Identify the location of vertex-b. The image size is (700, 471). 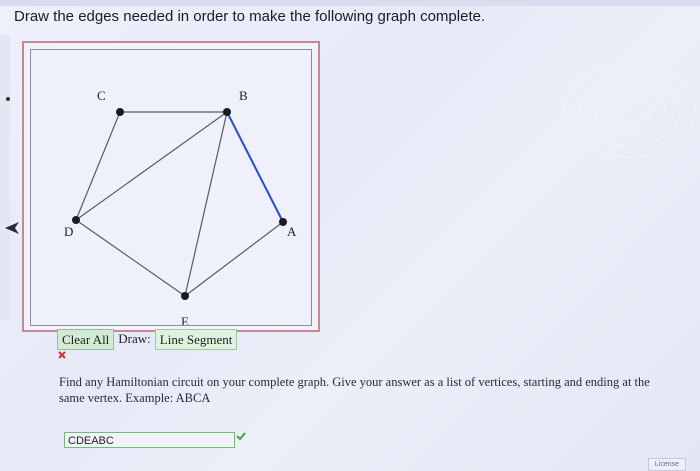
(227, 112).